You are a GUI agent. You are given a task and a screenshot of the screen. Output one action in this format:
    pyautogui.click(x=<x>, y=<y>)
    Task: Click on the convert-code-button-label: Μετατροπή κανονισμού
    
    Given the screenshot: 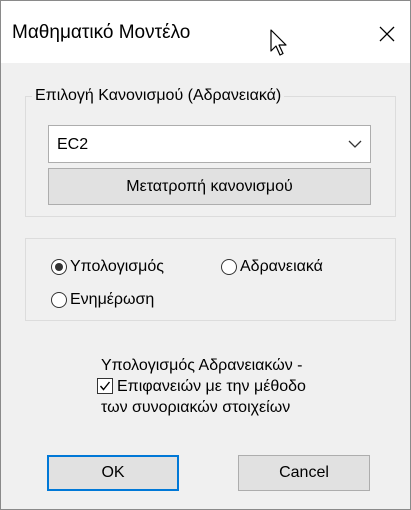 What is the action you would take?
    pyautogui.click(x=209, y=186)
    